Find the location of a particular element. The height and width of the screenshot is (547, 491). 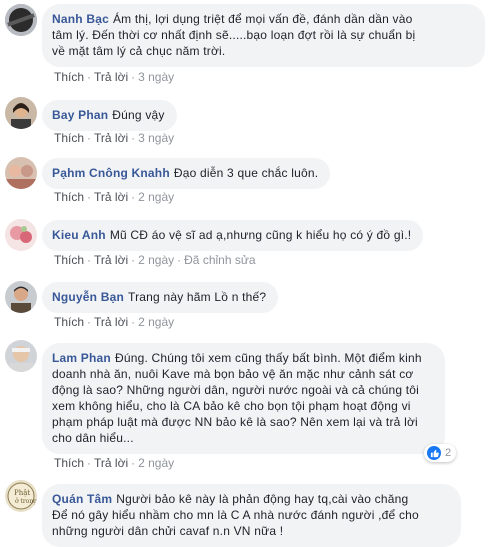

comment-text-line: về mặt tâm lý cả chục năm trời. is located at coordinates (139, 51).